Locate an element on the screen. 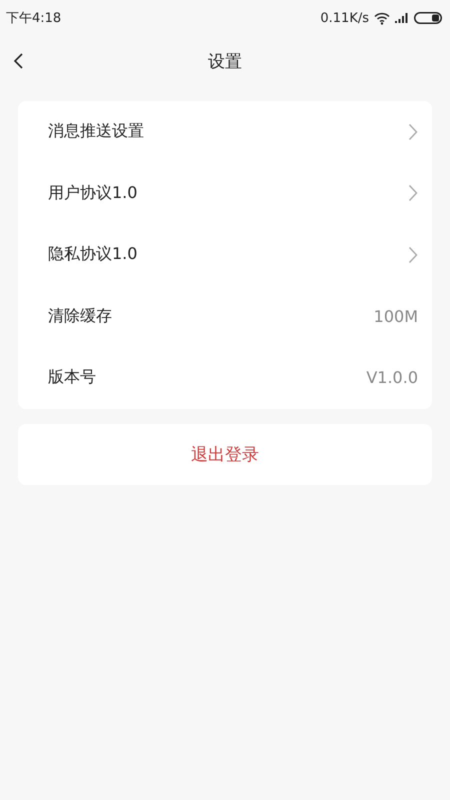 This screenshot has width=450, height=800. settings-row: 版本号 V1.0.0 is located at coordinates (225, 377).